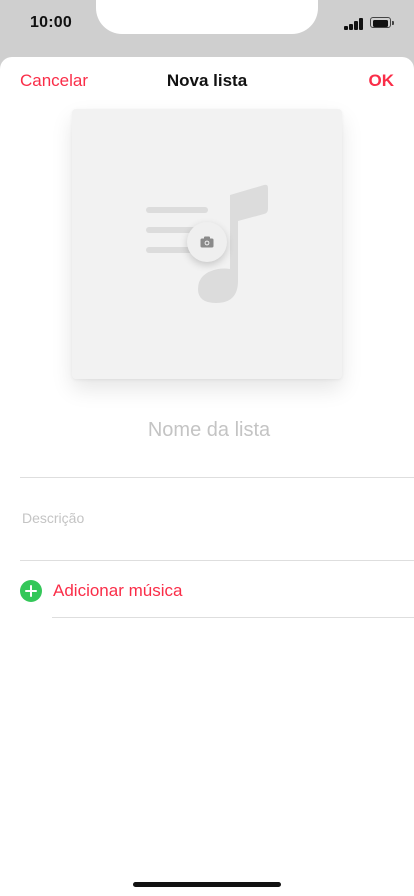 Image resolution: width=414 pixels, height=896 pixels. Describe the element at coordinates (207, 17) in the screenshot. I see `notch` at that location.